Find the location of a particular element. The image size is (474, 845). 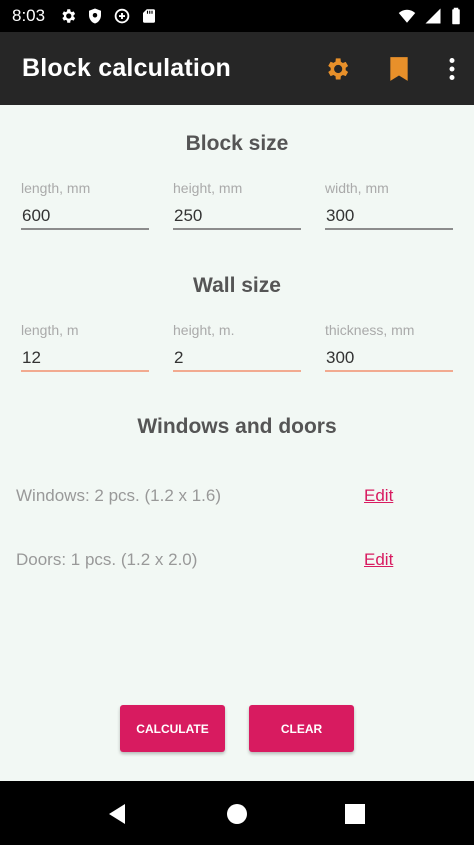

wifi-icon is located at coordinates (407, 16).